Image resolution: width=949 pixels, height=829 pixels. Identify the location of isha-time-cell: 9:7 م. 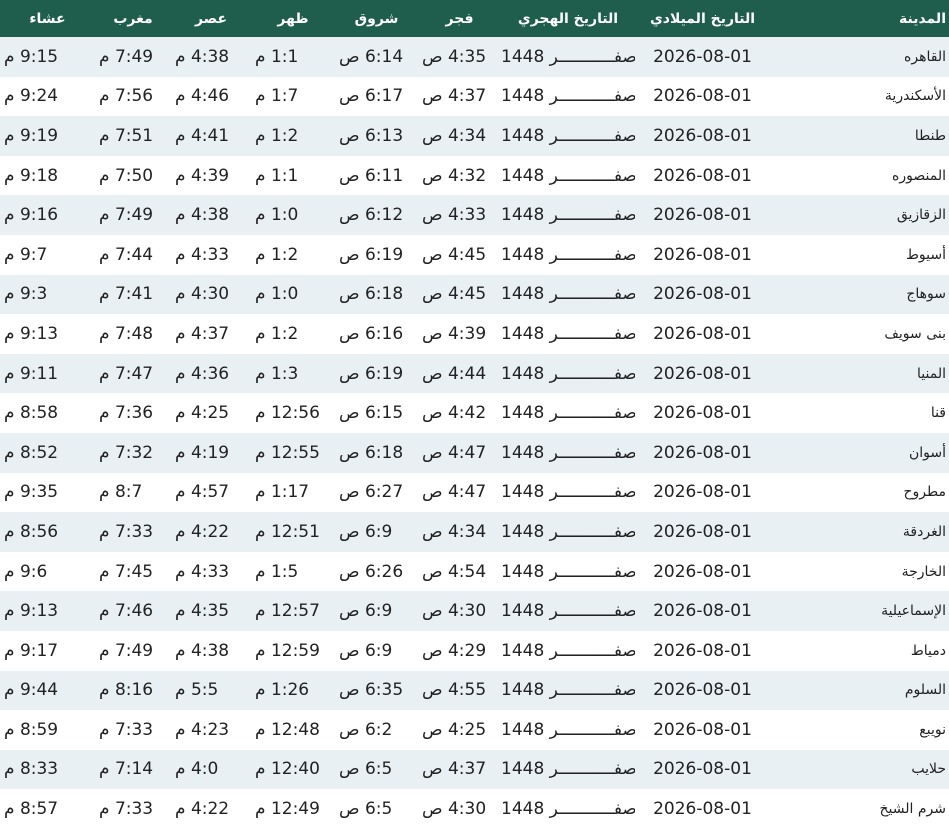
(47, 255).